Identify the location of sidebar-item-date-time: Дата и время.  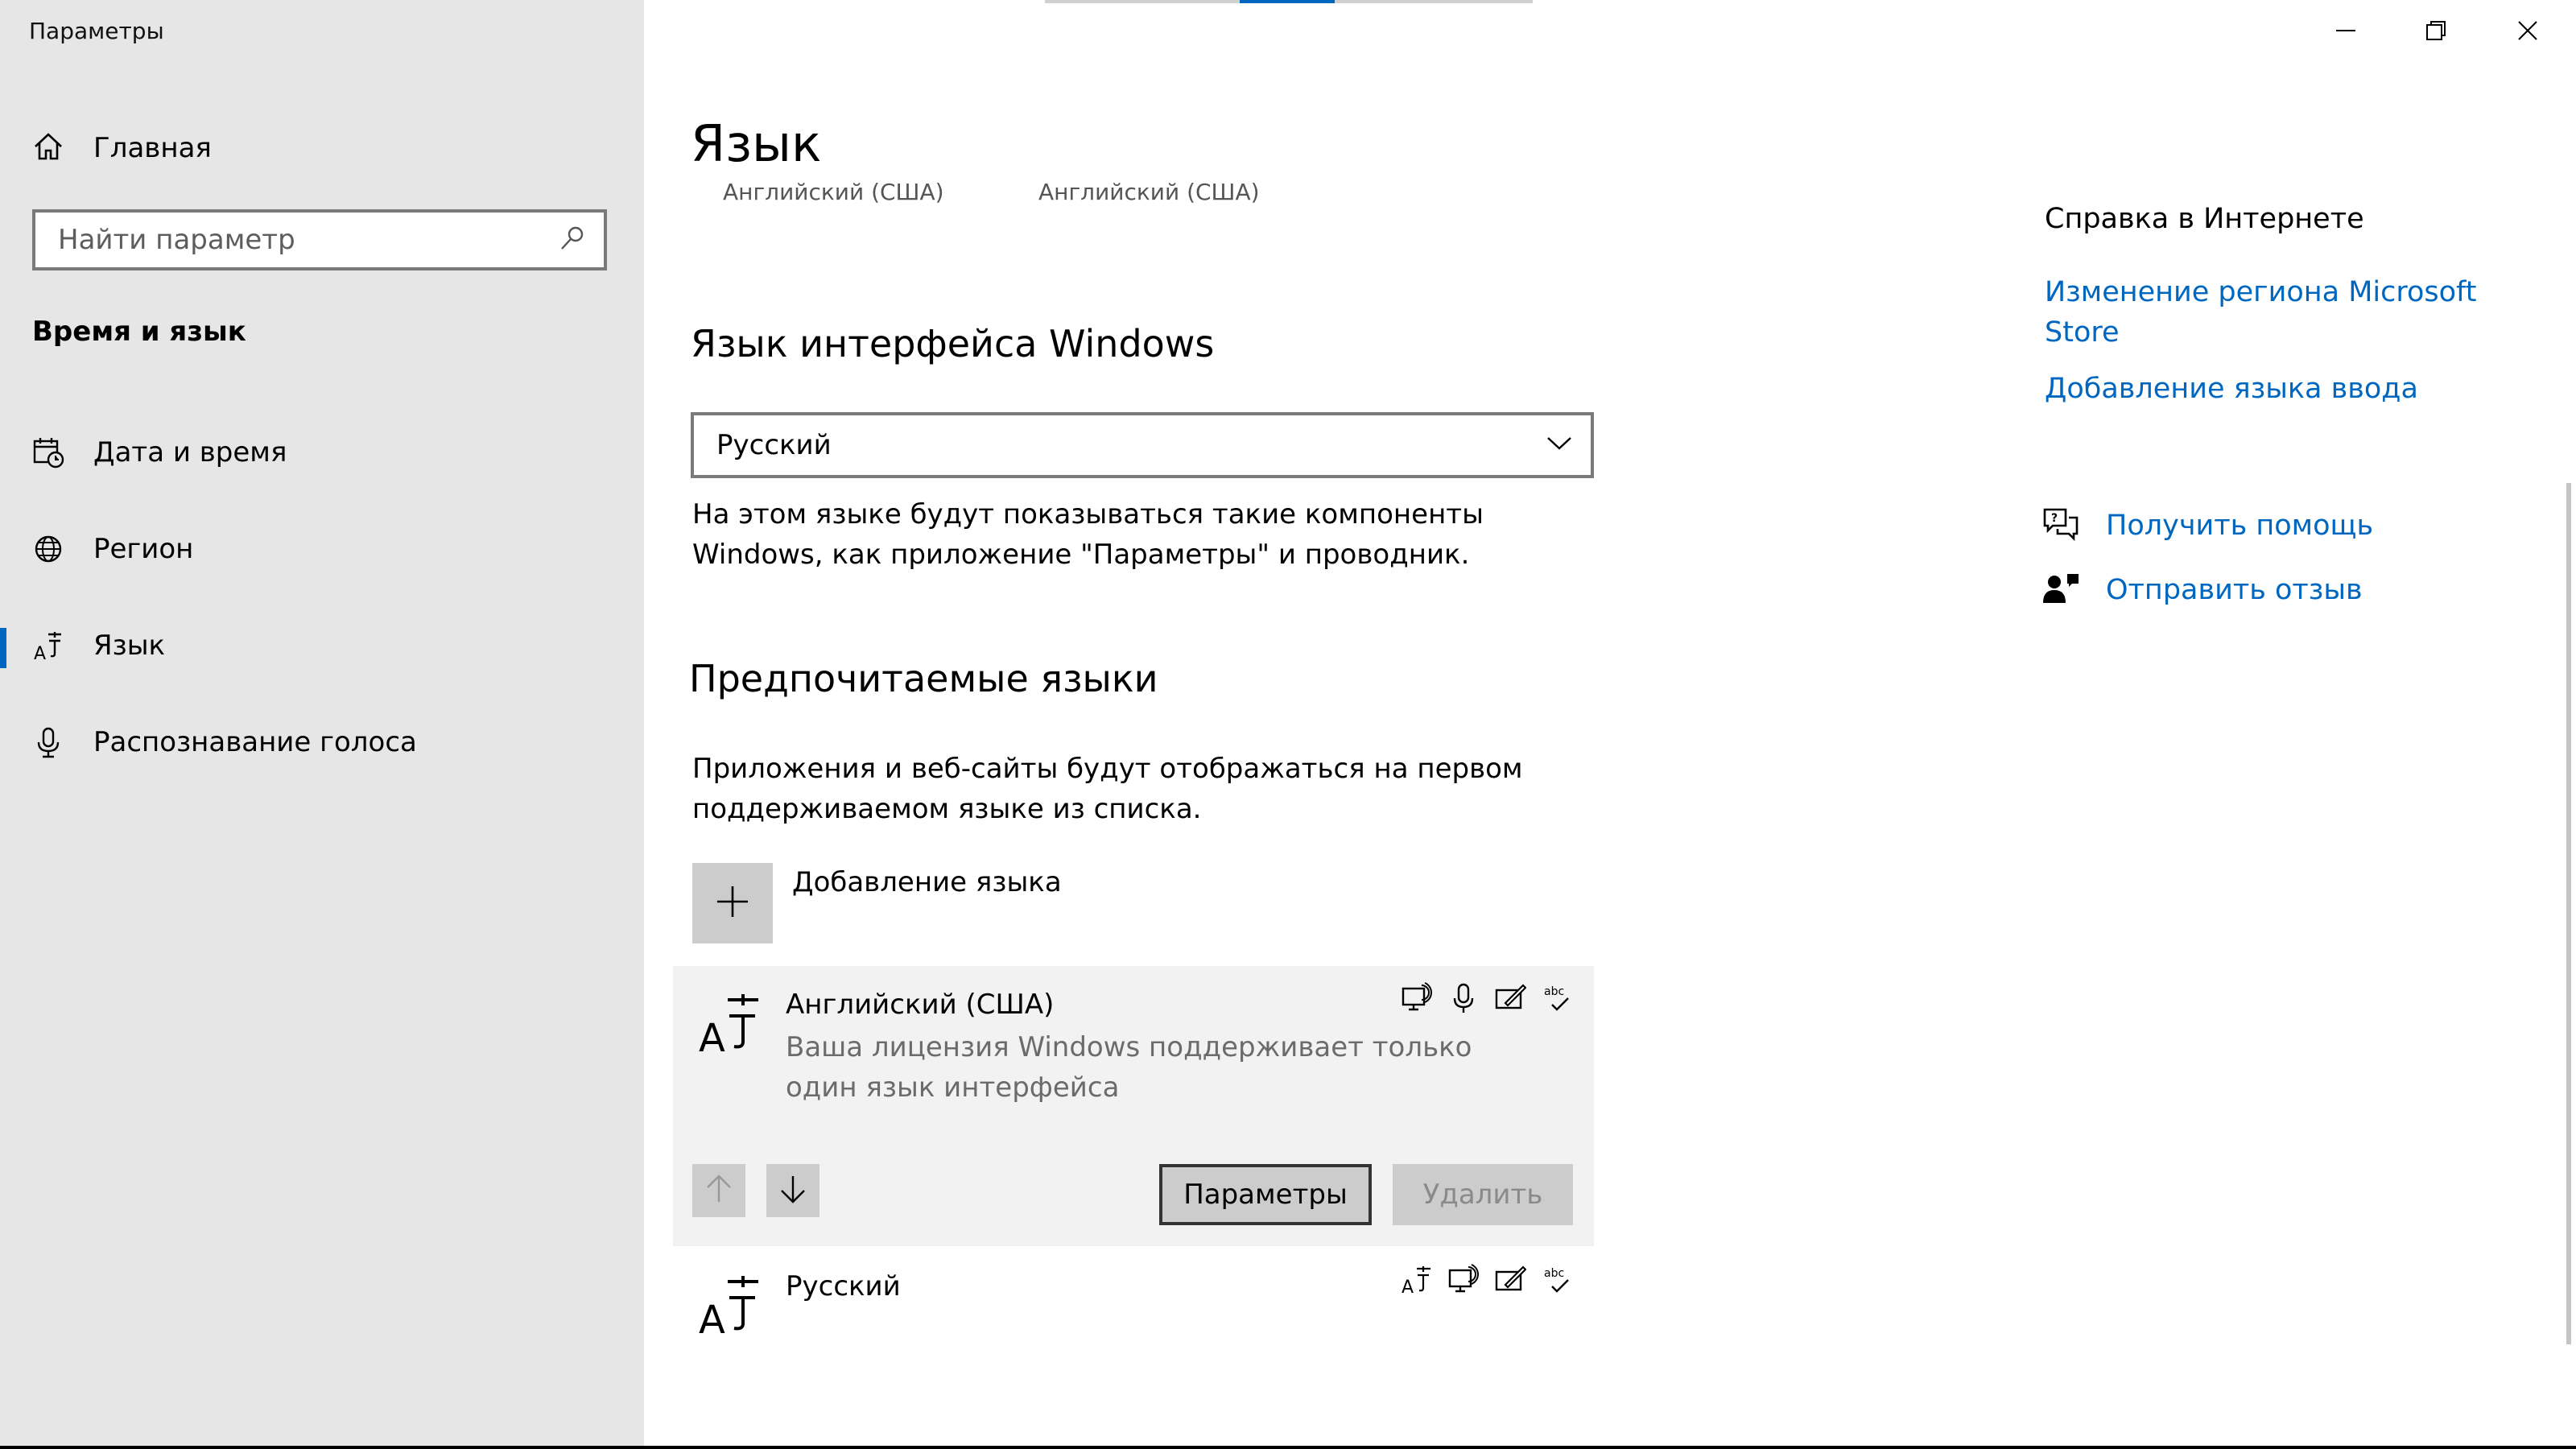
(322, 452).